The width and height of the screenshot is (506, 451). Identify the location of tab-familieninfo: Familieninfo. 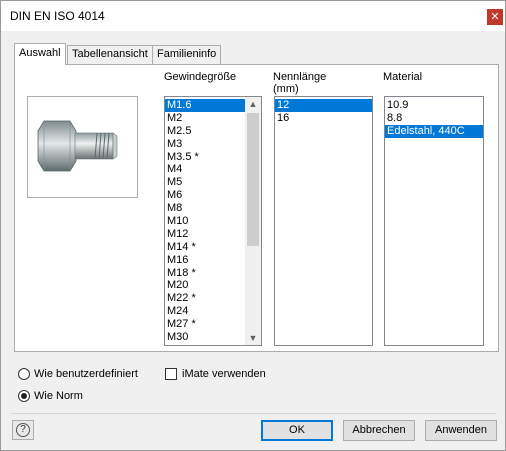
(187, 54).